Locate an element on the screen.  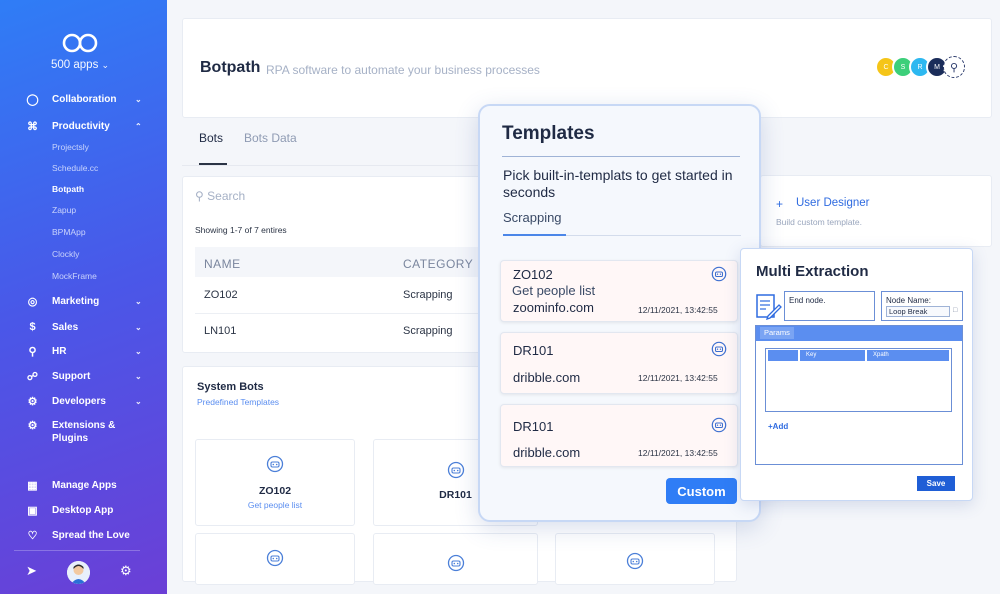
search-input: ⚲ Search is located at coordinates (220, 196).